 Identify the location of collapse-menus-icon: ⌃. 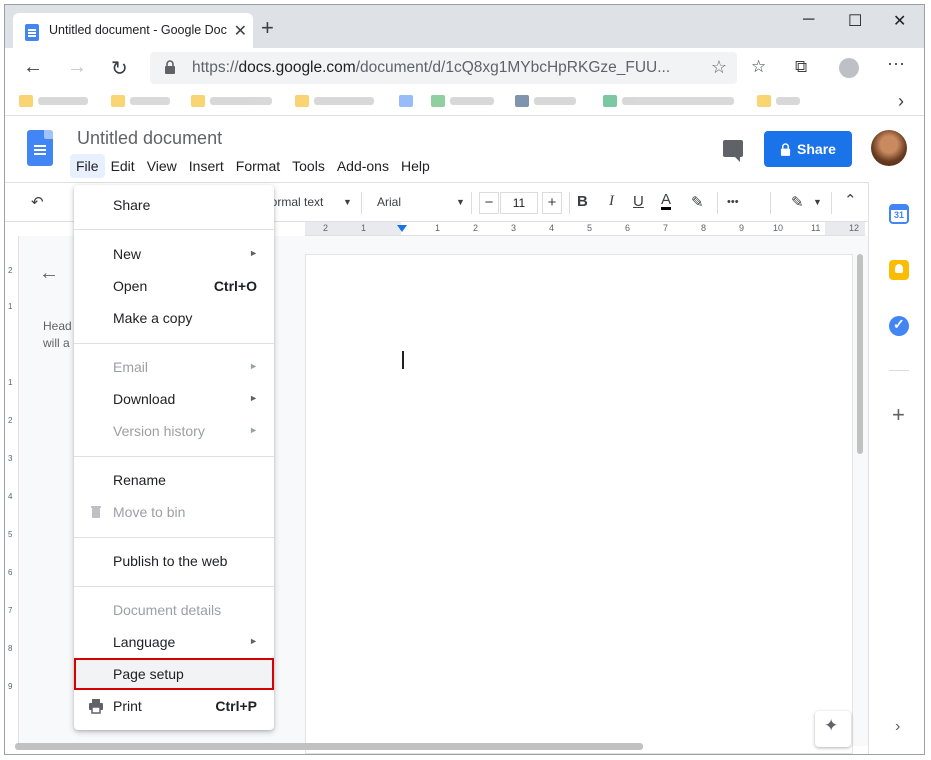
(850, 200).